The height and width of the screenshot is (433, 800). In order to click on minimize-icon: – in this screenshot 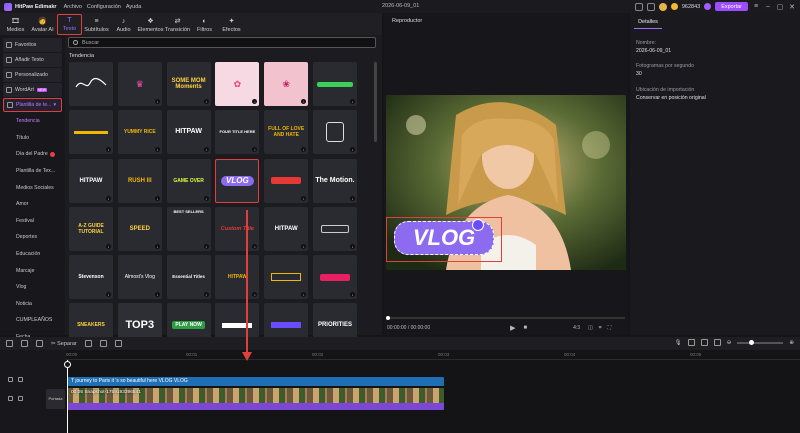, I will do `click(768, 6)`.